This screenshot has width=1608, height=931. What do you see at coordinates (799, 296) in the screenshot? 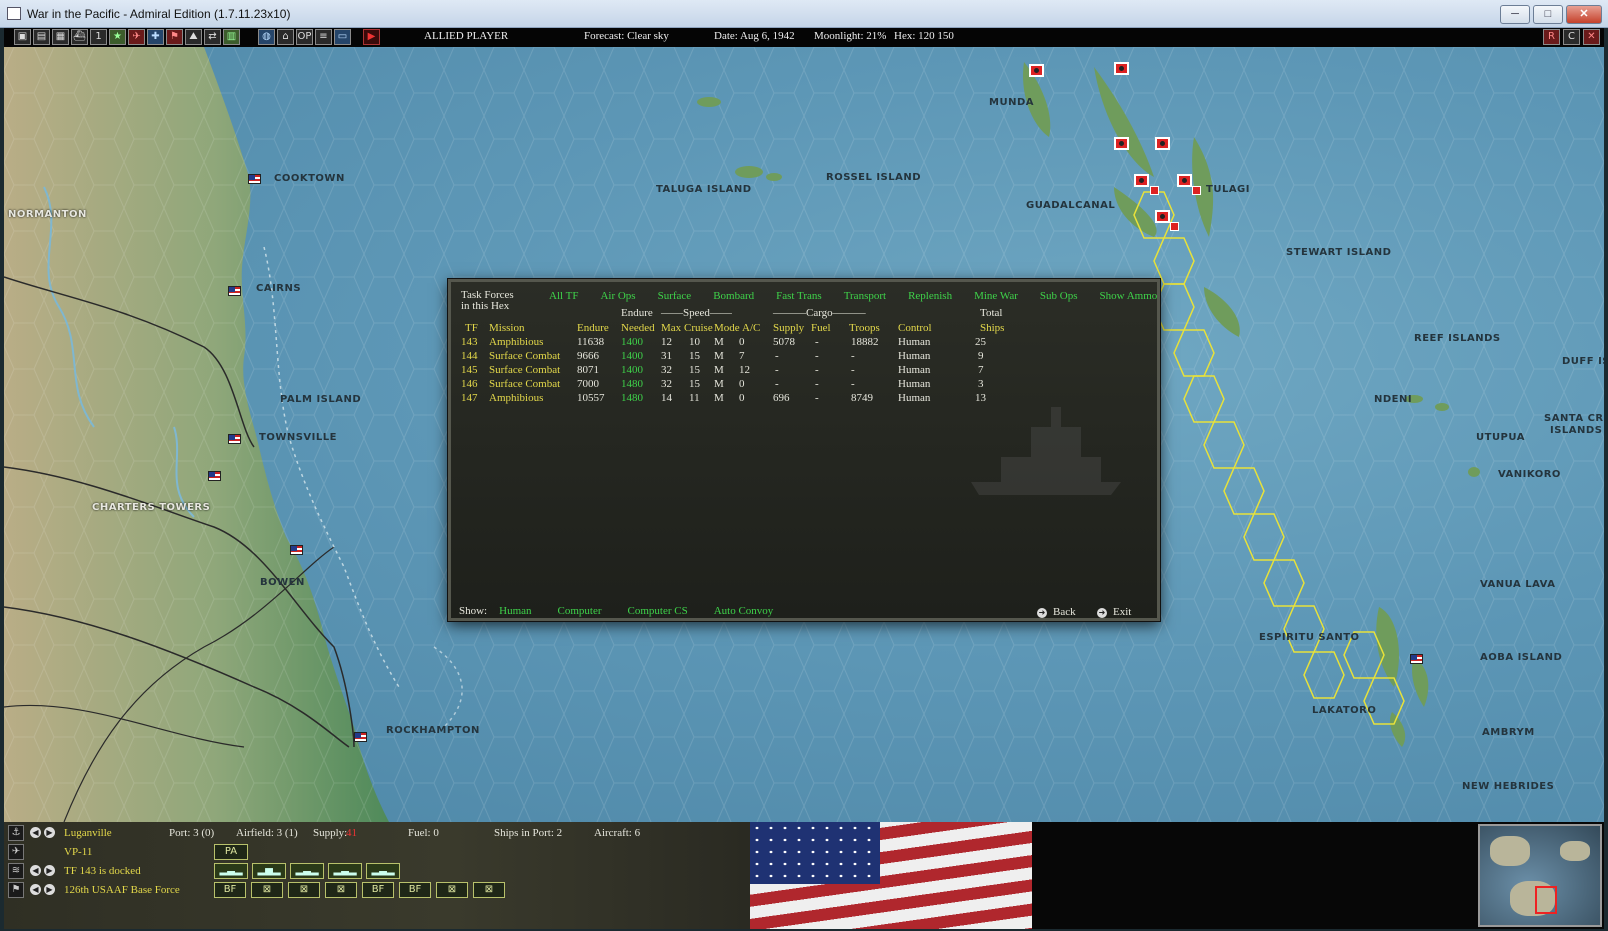
I see `tab-fast-trans: Fast Trans` at bounding box center [799, 296].